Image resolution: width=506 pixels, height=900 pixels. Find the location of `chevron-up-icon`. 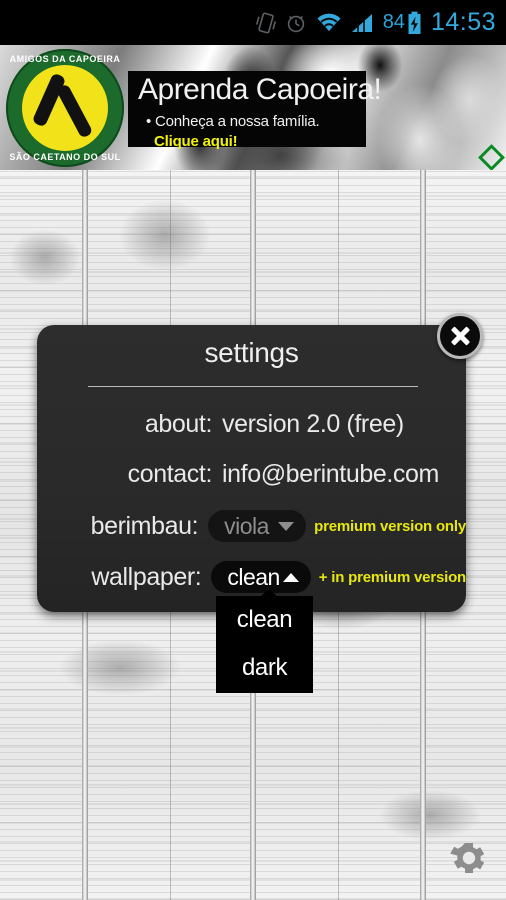

chevron-up-icon is located at coordinates (290, 577).